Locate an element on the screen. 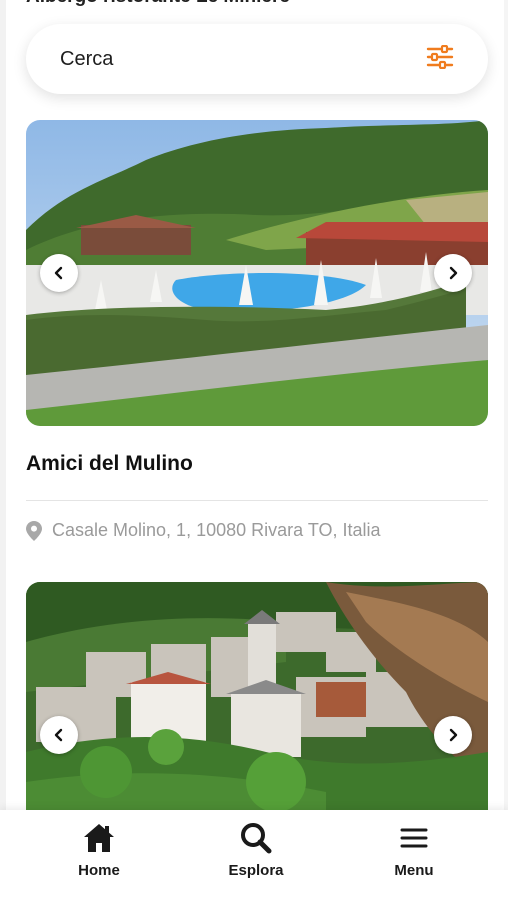  search-input: Cerca is located at coordinates (243, 59).